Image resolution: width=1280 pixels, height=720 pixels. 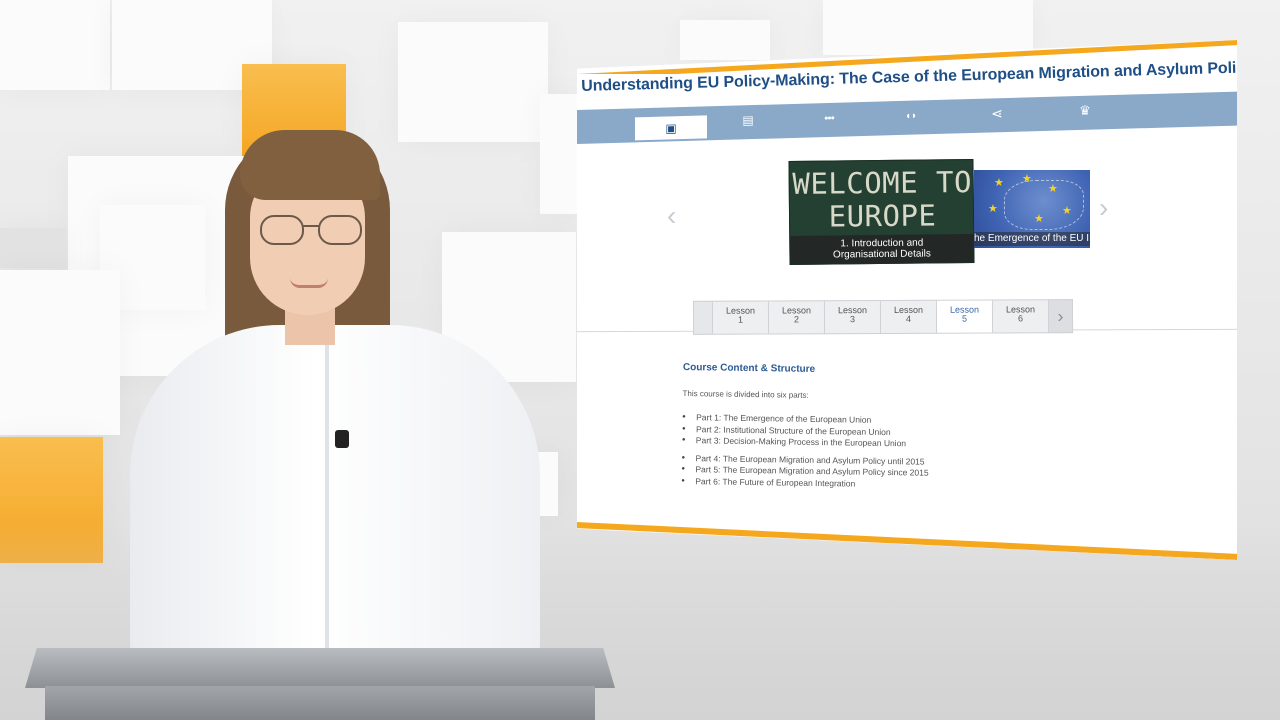 What do you see at coordinates (882, 216) in the screenshot?
I see `chalk-line: EUROPE` at bounding box center [882, 216].